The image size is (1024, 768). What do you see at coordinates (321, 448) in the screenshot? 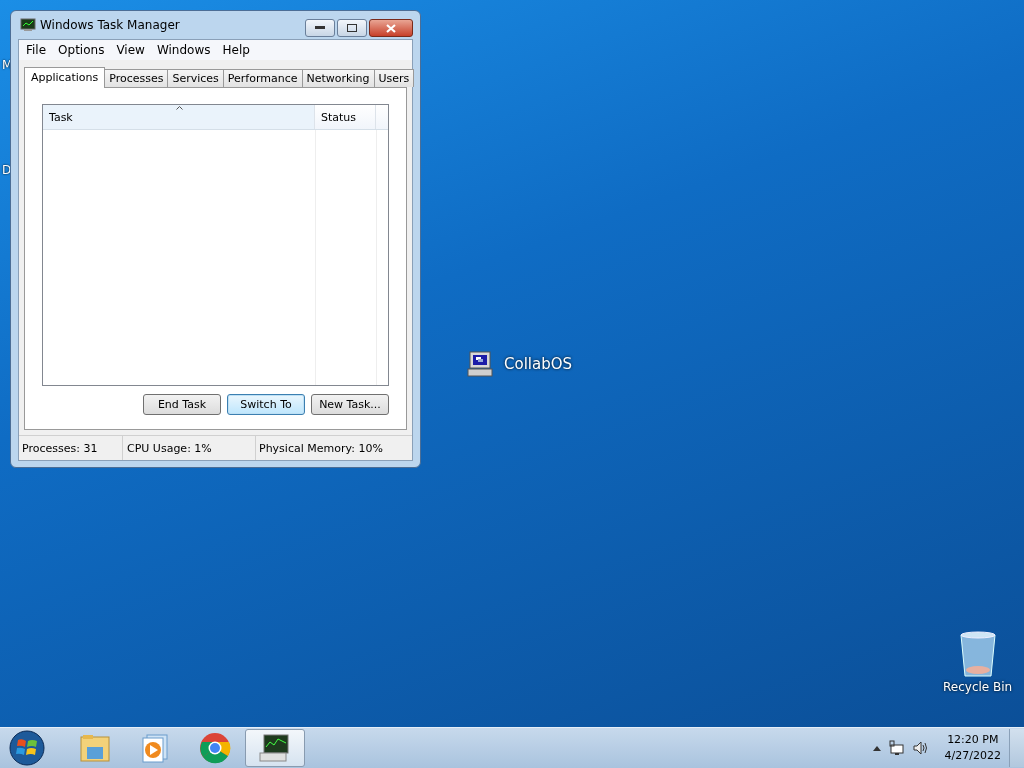
I see `status-text: Physical Memory: 10%` at bounding box center [321, 448].